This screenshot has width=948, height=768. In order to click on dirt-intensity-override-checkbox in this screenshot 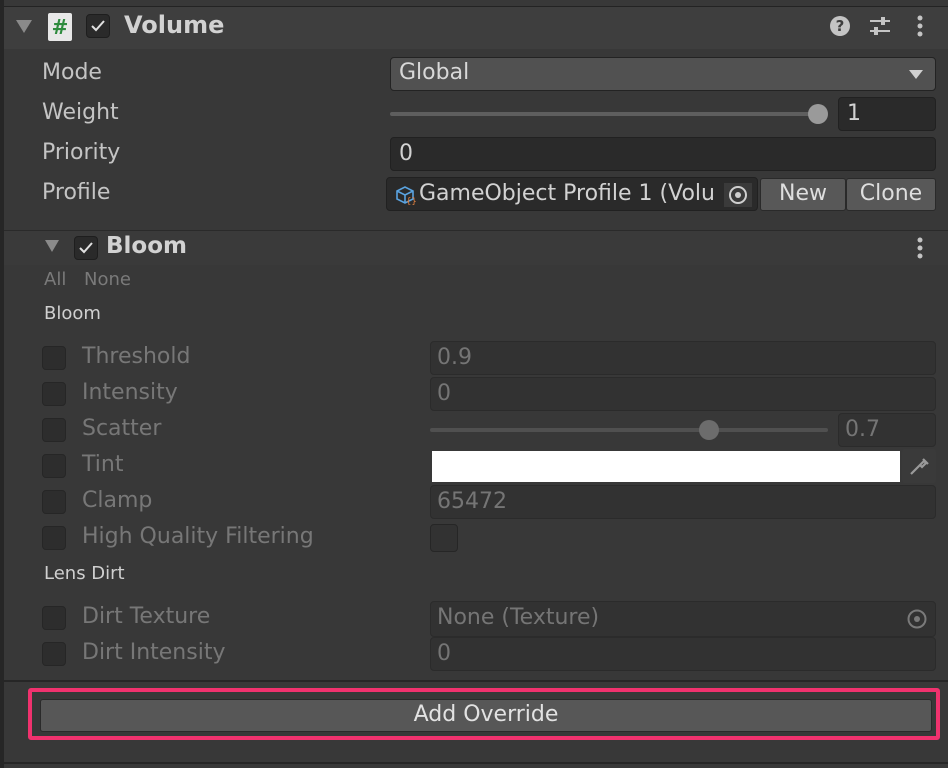, I will do `click(54, 654)`.